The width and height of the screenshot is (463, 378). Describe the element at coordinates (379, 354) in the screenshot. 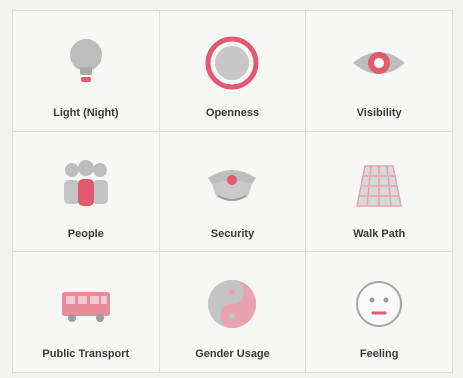

I see `tile-label: Feeling` at that location.